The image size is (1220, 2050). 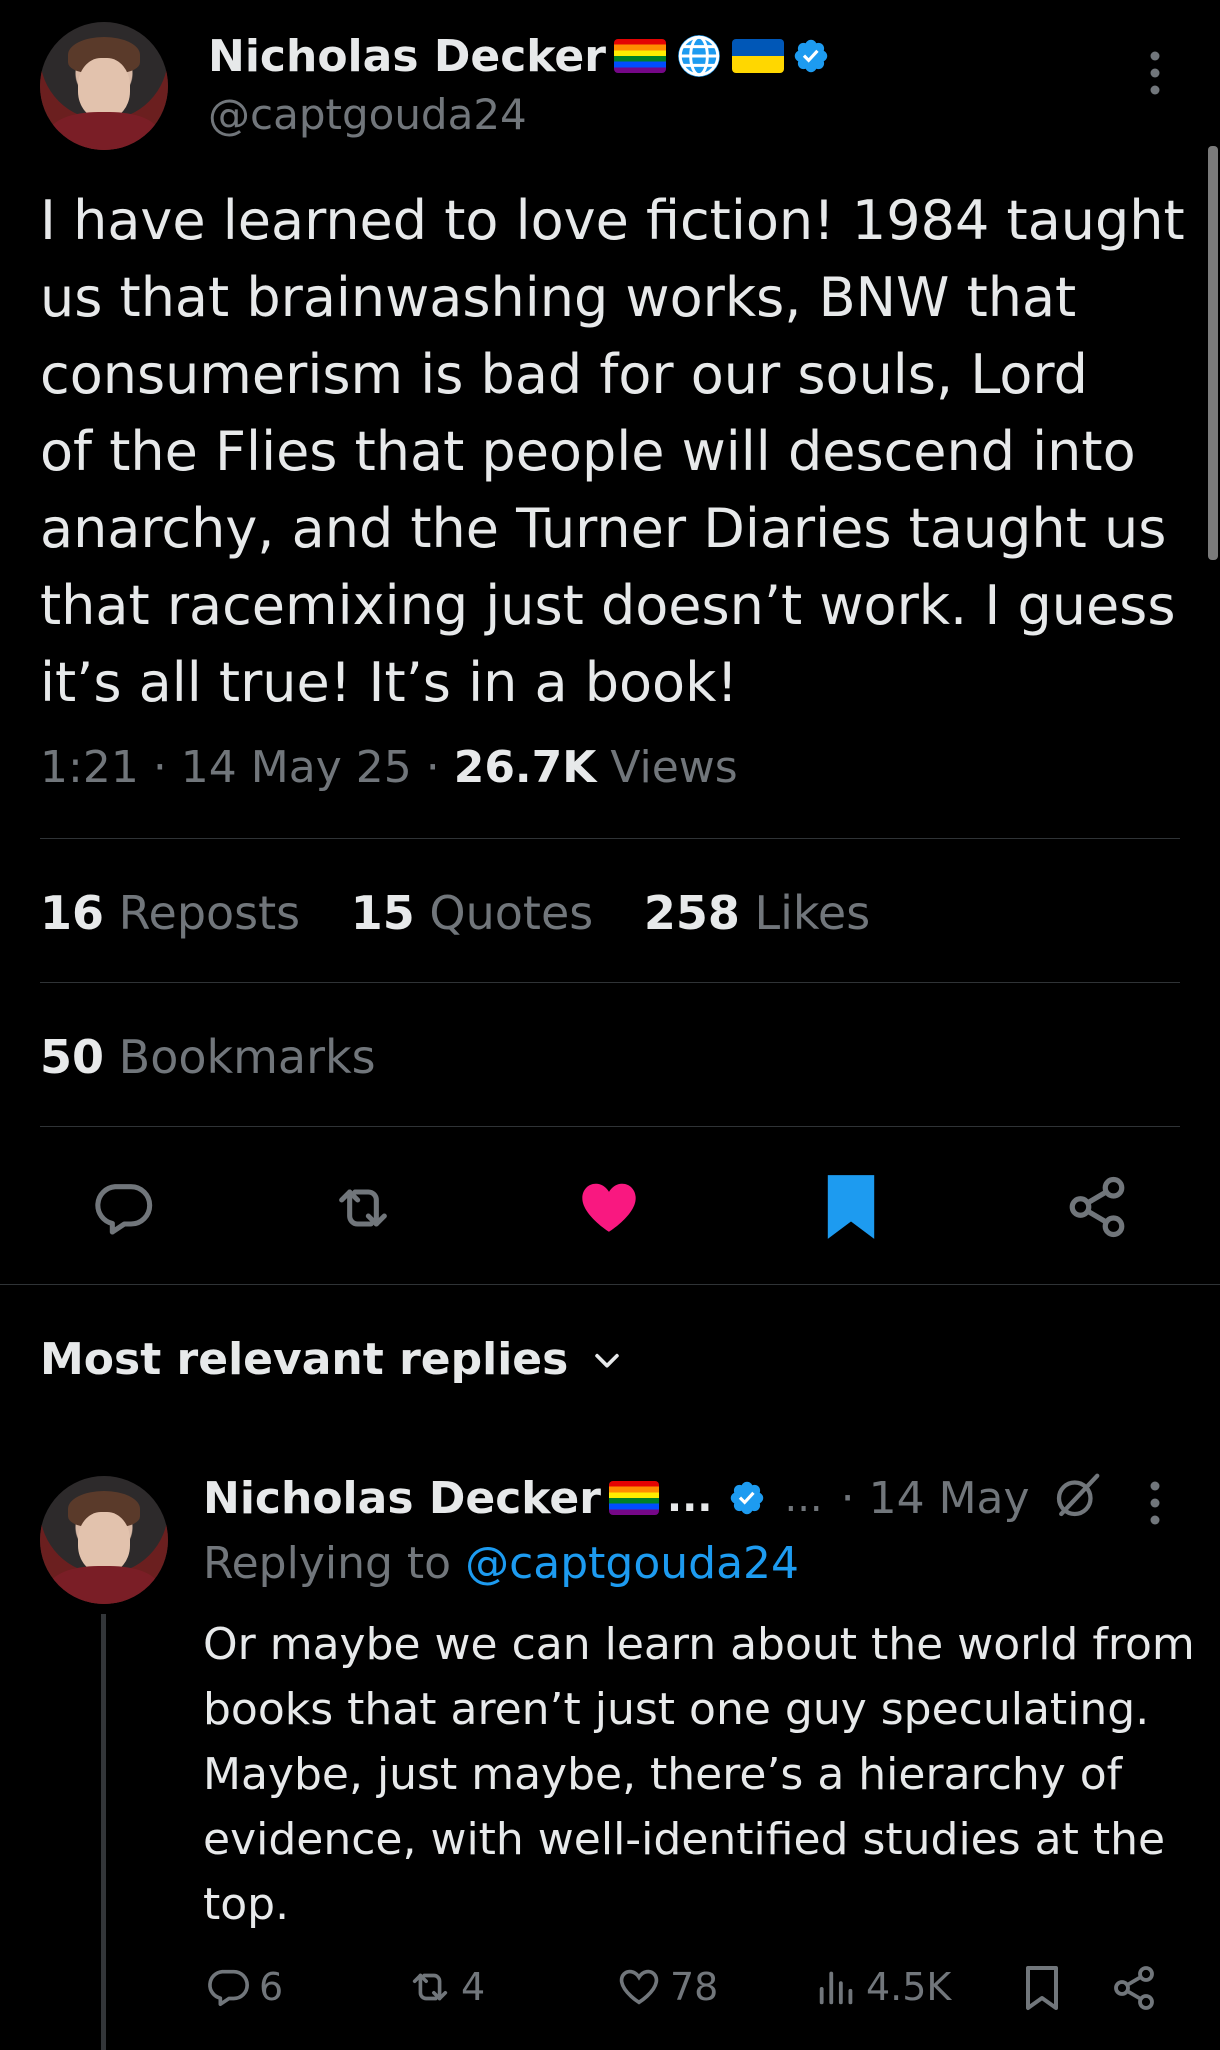 I want to click on chevron-down-icon, so click(x=607, y=1360).